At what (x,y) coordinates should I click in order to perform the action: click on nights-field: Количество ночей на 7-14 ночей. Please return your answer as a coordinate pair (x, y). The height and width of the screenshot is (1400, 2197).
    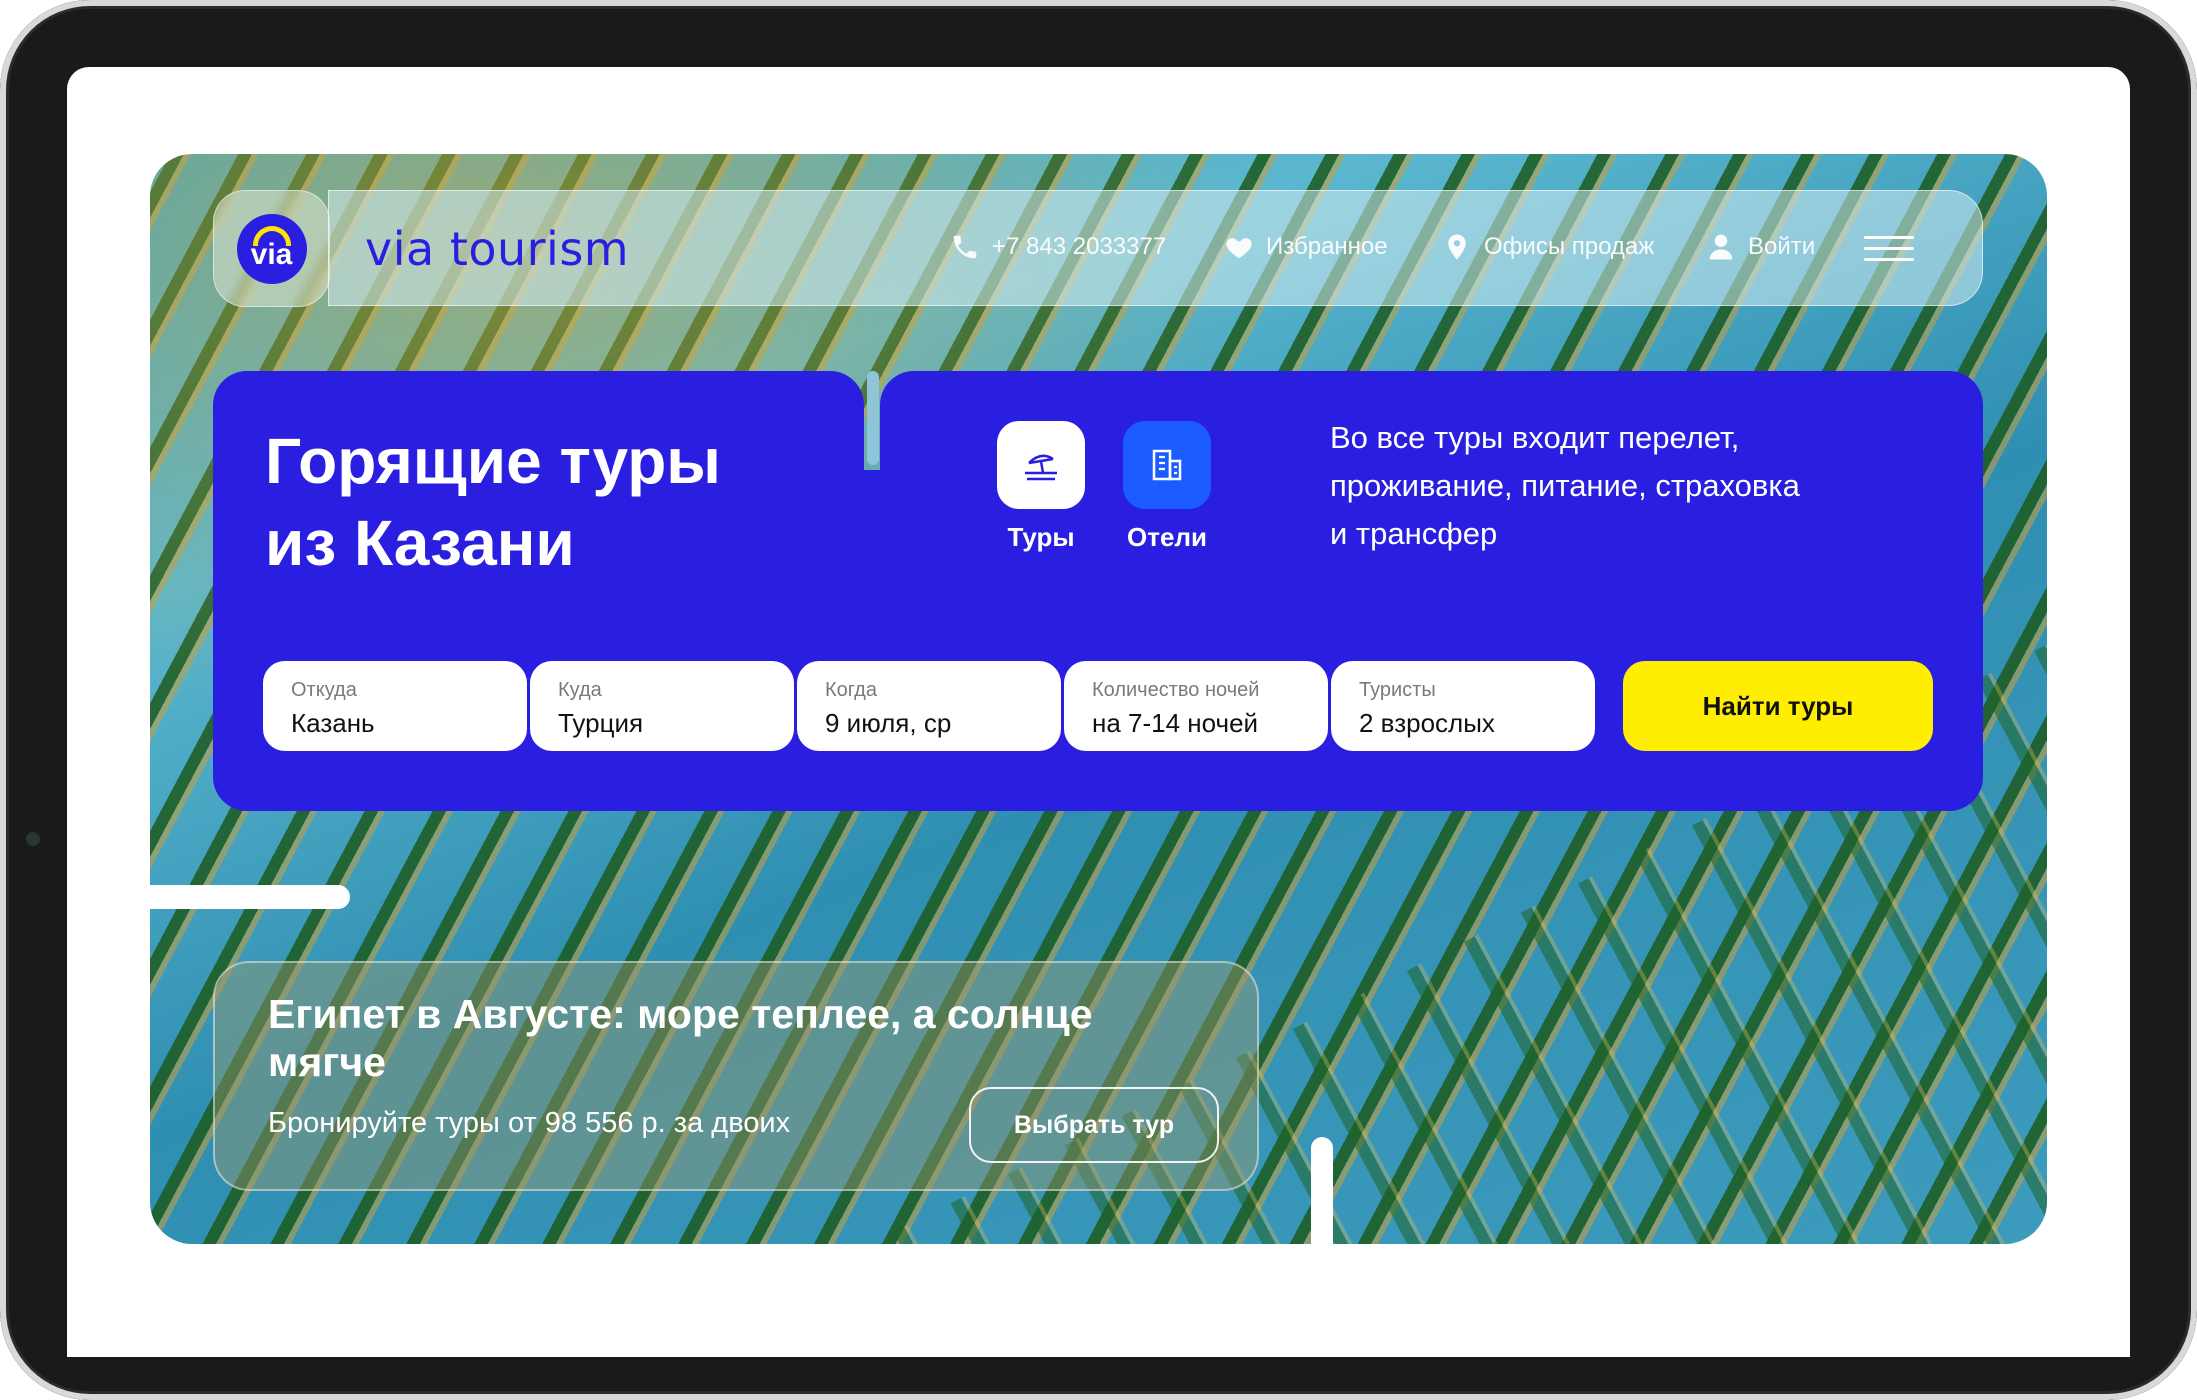
    Looking at the image, I should click on (1196, 706).